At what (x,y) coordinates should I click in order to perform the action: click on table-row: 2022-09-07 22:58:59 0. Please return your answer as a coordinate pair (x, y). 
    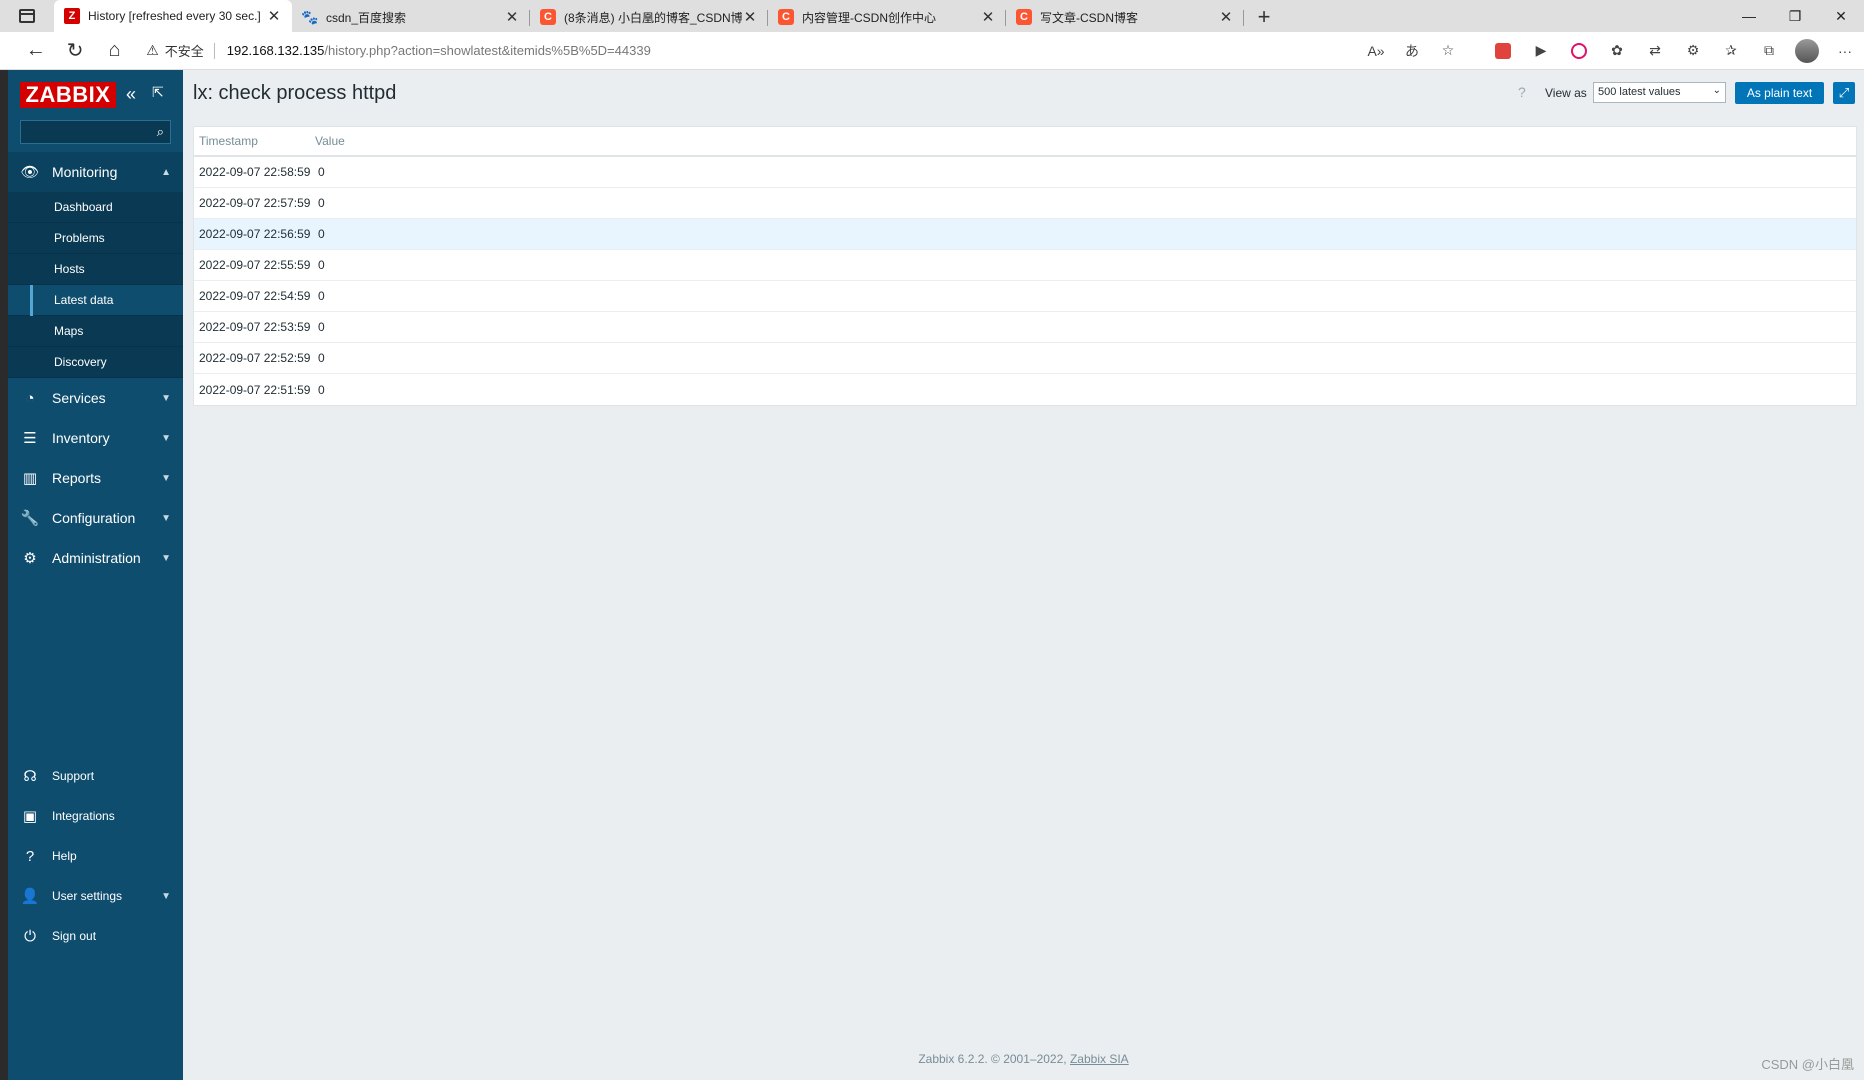
    Looking at the image, I should click on (1025, 172).